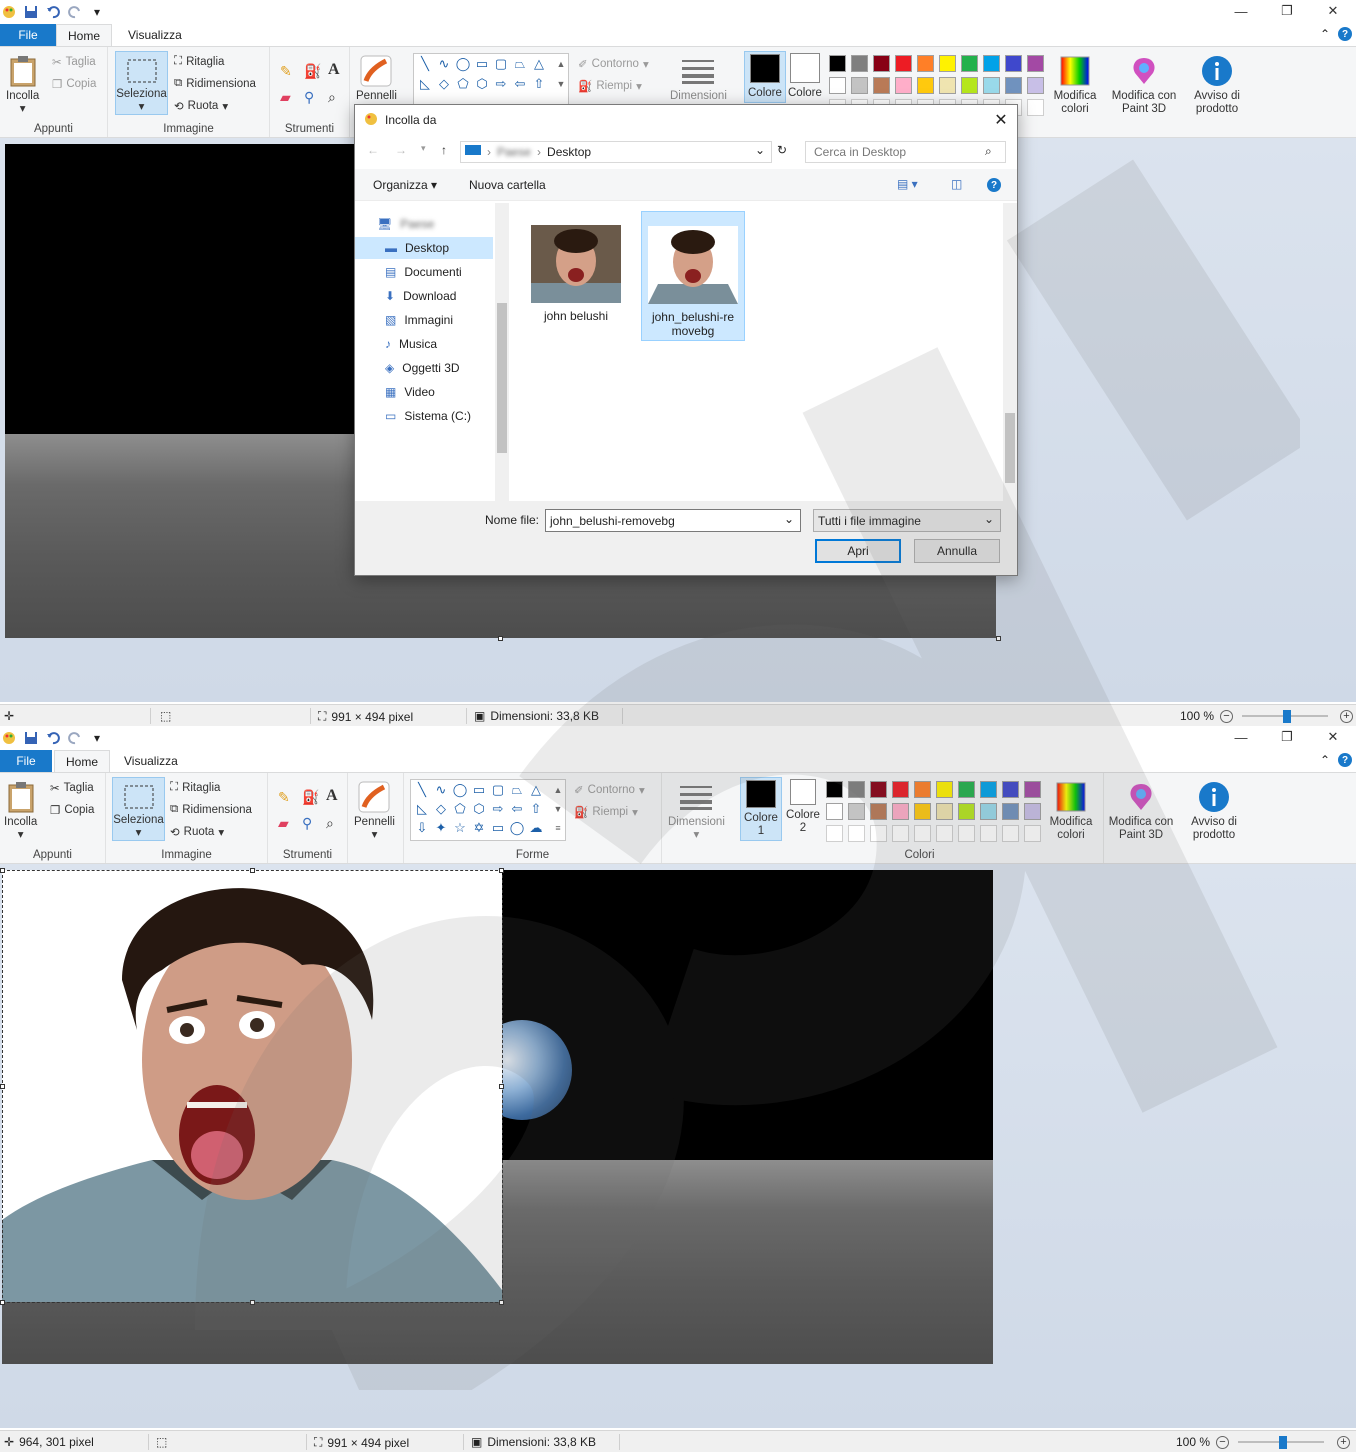 This screenshot has width=1356, height=1454. What do you see at coordinates (498, 828) in the screenshot?
I see `rect-callout-shape-icon: ▭` at bounding box center [498, 828].